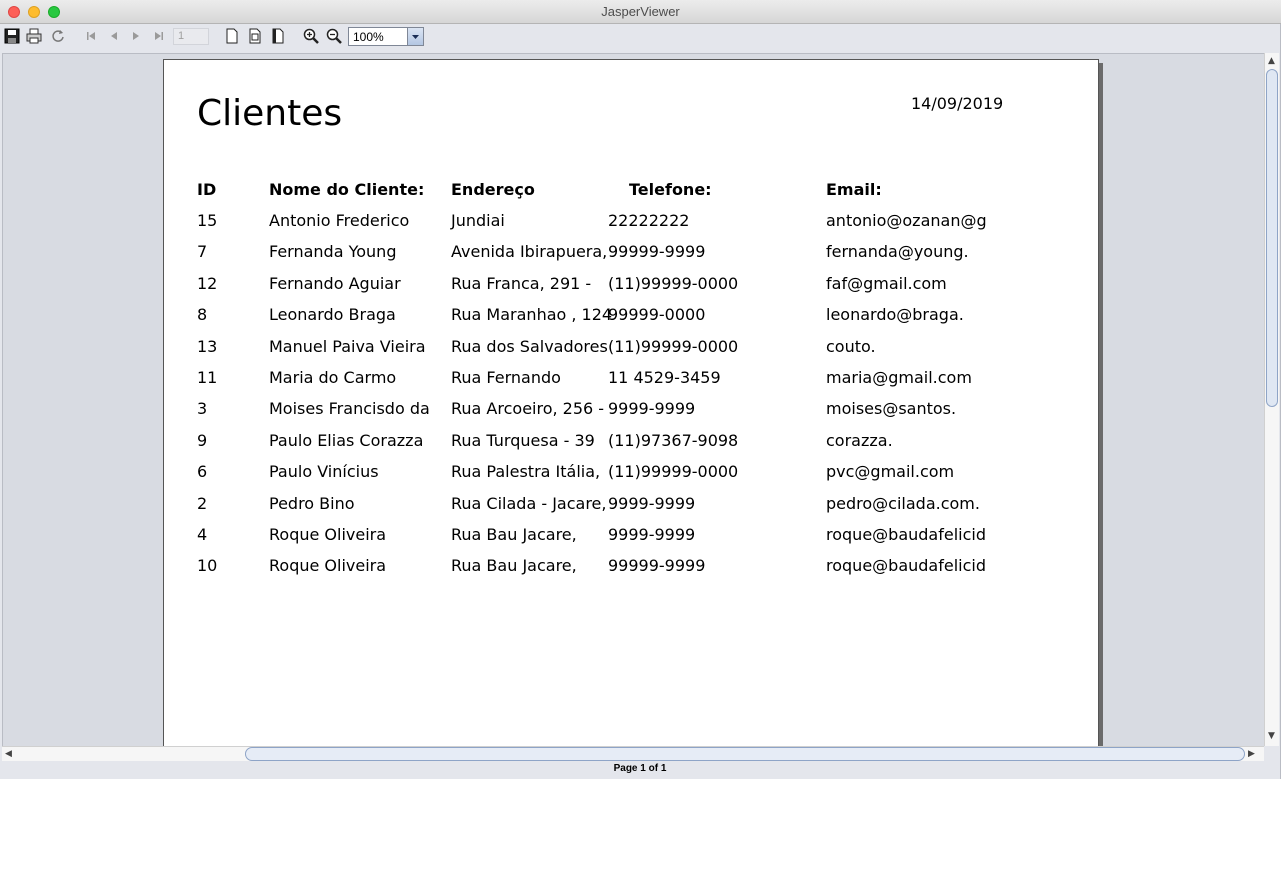 The image size is (1281, 874). Describe the element at coordinates (207, 283) in the screenshot. I see `cell-id: 12` at that location.